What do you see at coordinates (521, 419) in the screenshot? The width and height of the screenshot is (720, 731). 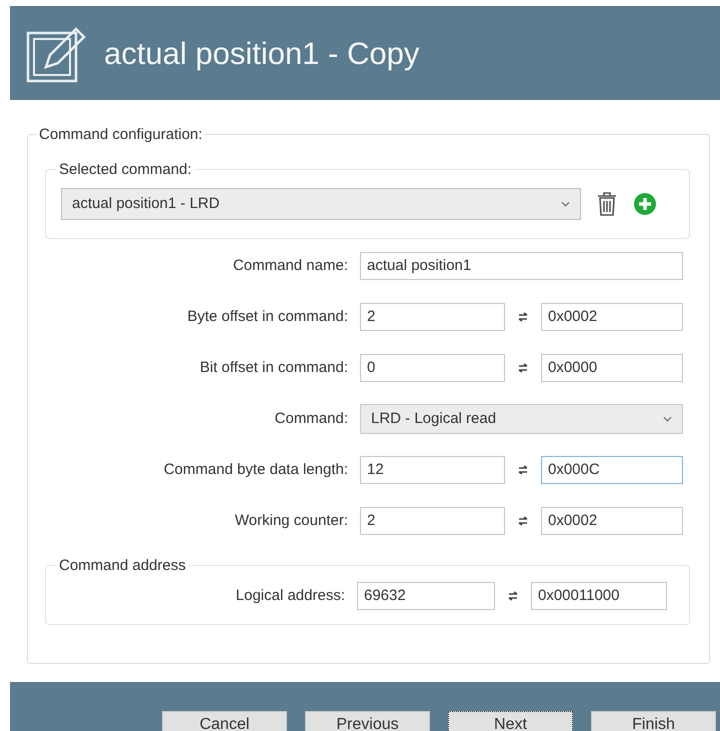 I see `command-dropdown: LRD - Logical read` at bounding box center [521, 419].